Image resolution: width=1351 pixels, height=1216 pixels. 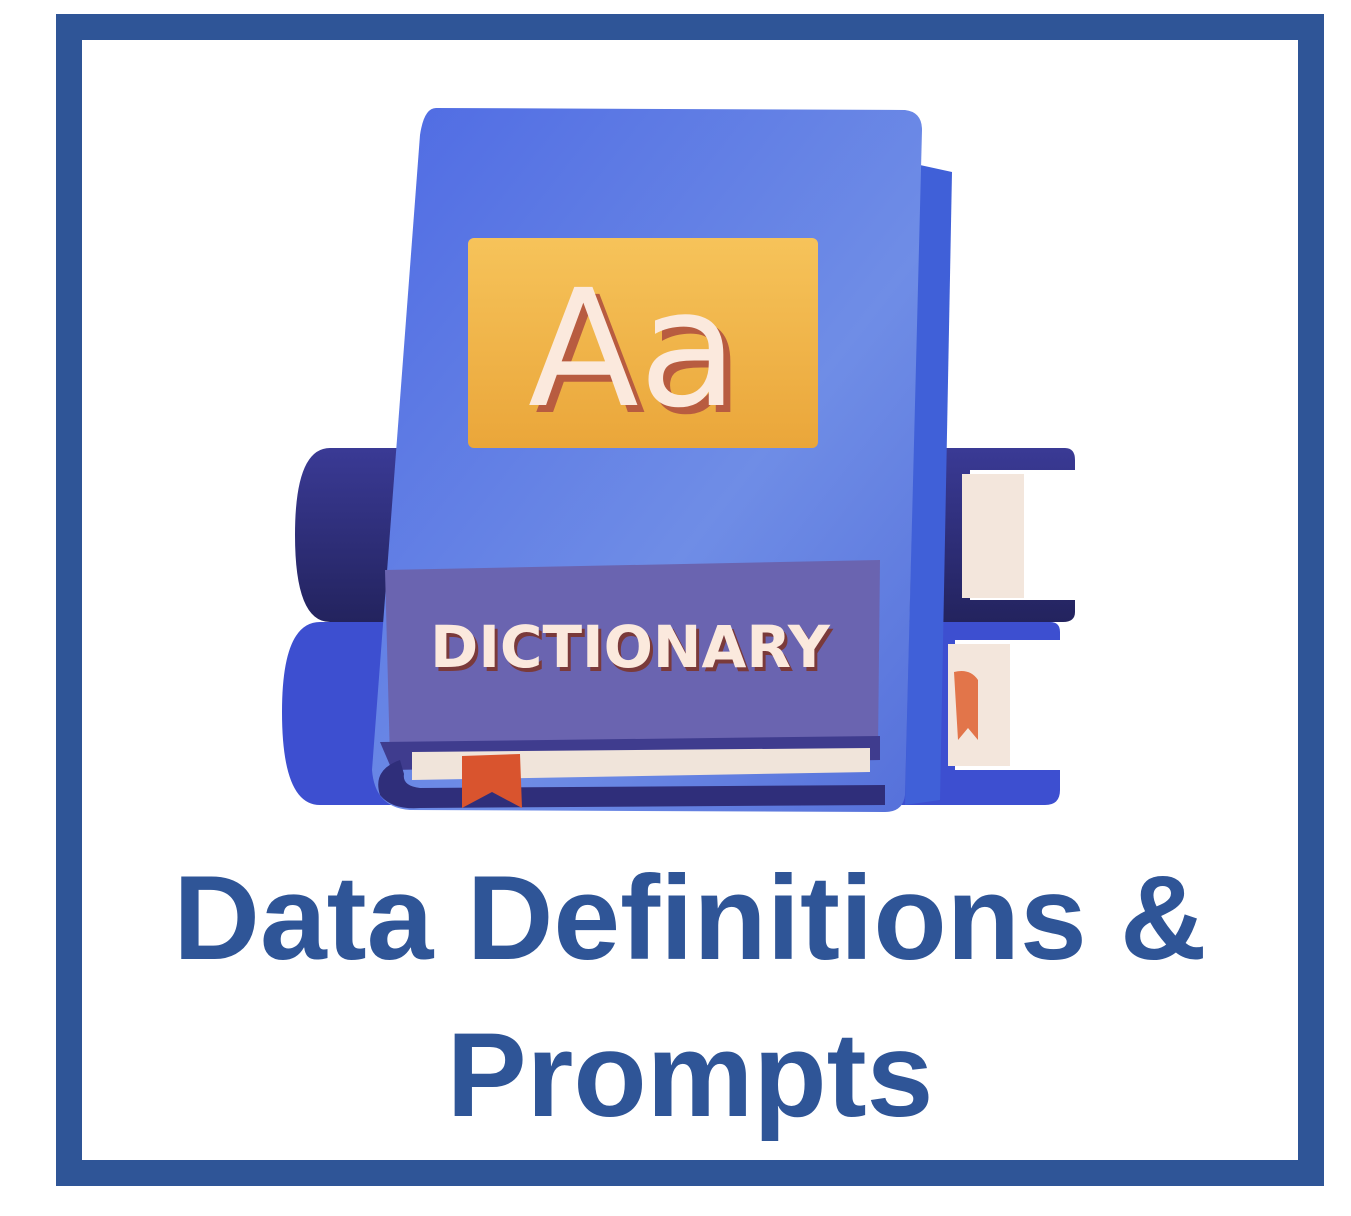 What do you see at coordinates (630, 647) in the screenshot?
I see `band-text: DICTIONARY` at bounding box center [630, 647].